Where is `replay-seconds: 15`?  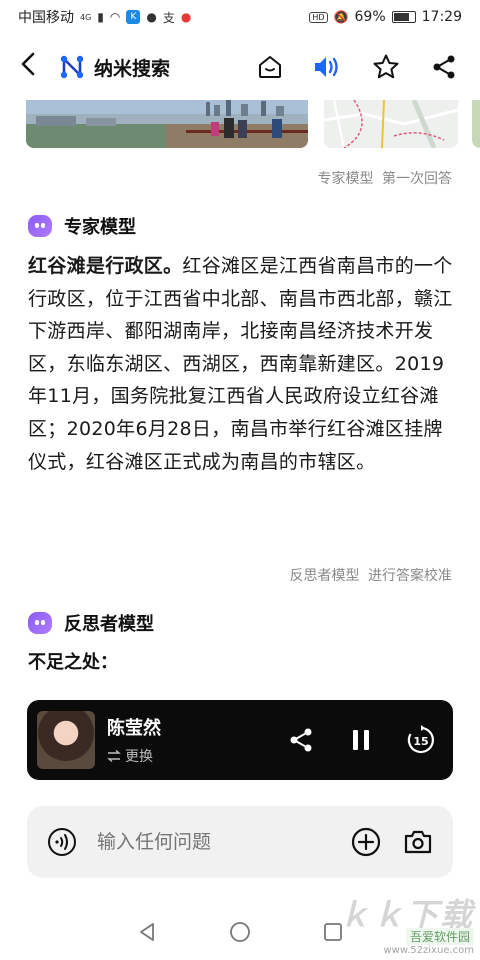
replay-seconds: 15 is located at coordinates (420, 741).